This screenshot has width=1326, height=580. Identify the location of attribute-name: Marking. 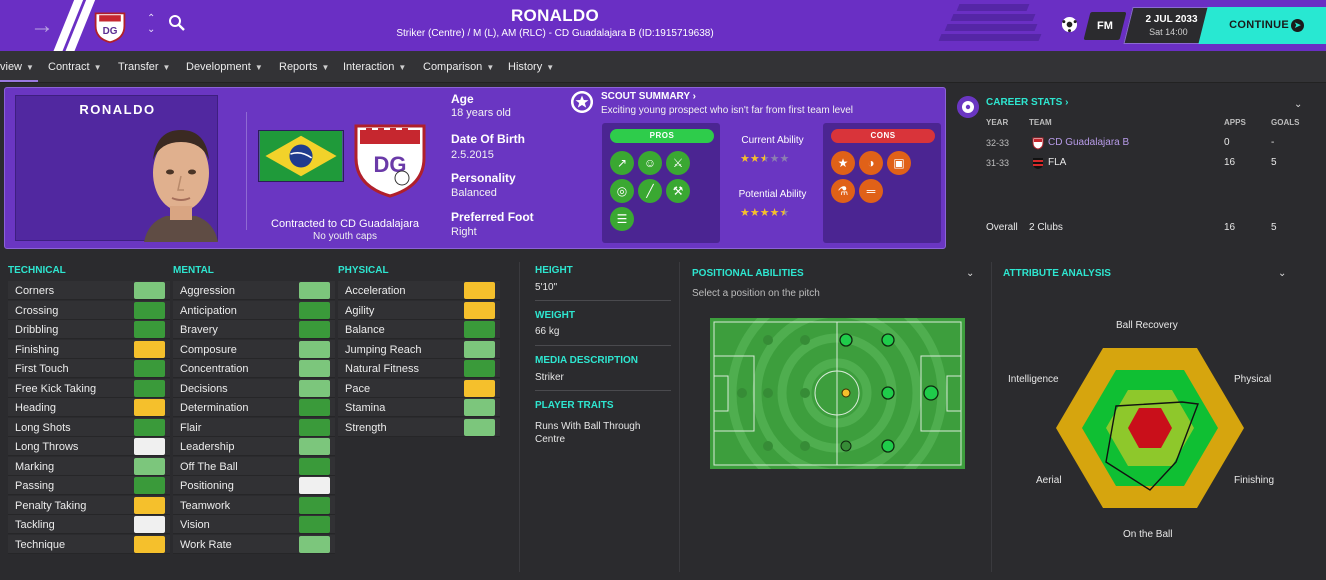
(35, 466).